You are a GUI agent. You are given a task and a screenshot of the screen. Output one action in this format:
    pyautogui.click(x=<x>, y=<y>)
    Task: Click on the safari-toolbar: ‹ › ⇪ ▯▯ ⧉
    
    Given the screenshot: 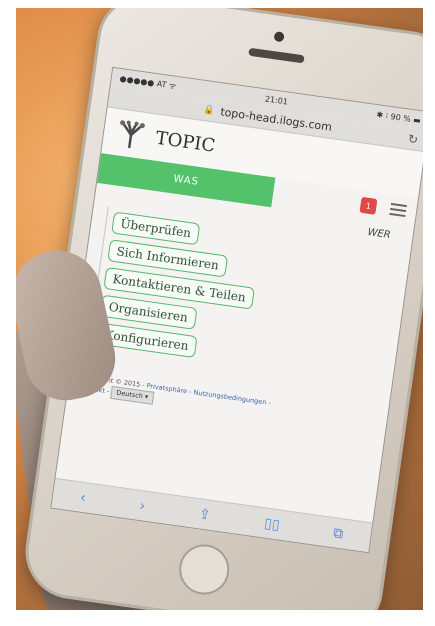 What is the action you would take?
    pyautogui.click(x=212, y=515)
    